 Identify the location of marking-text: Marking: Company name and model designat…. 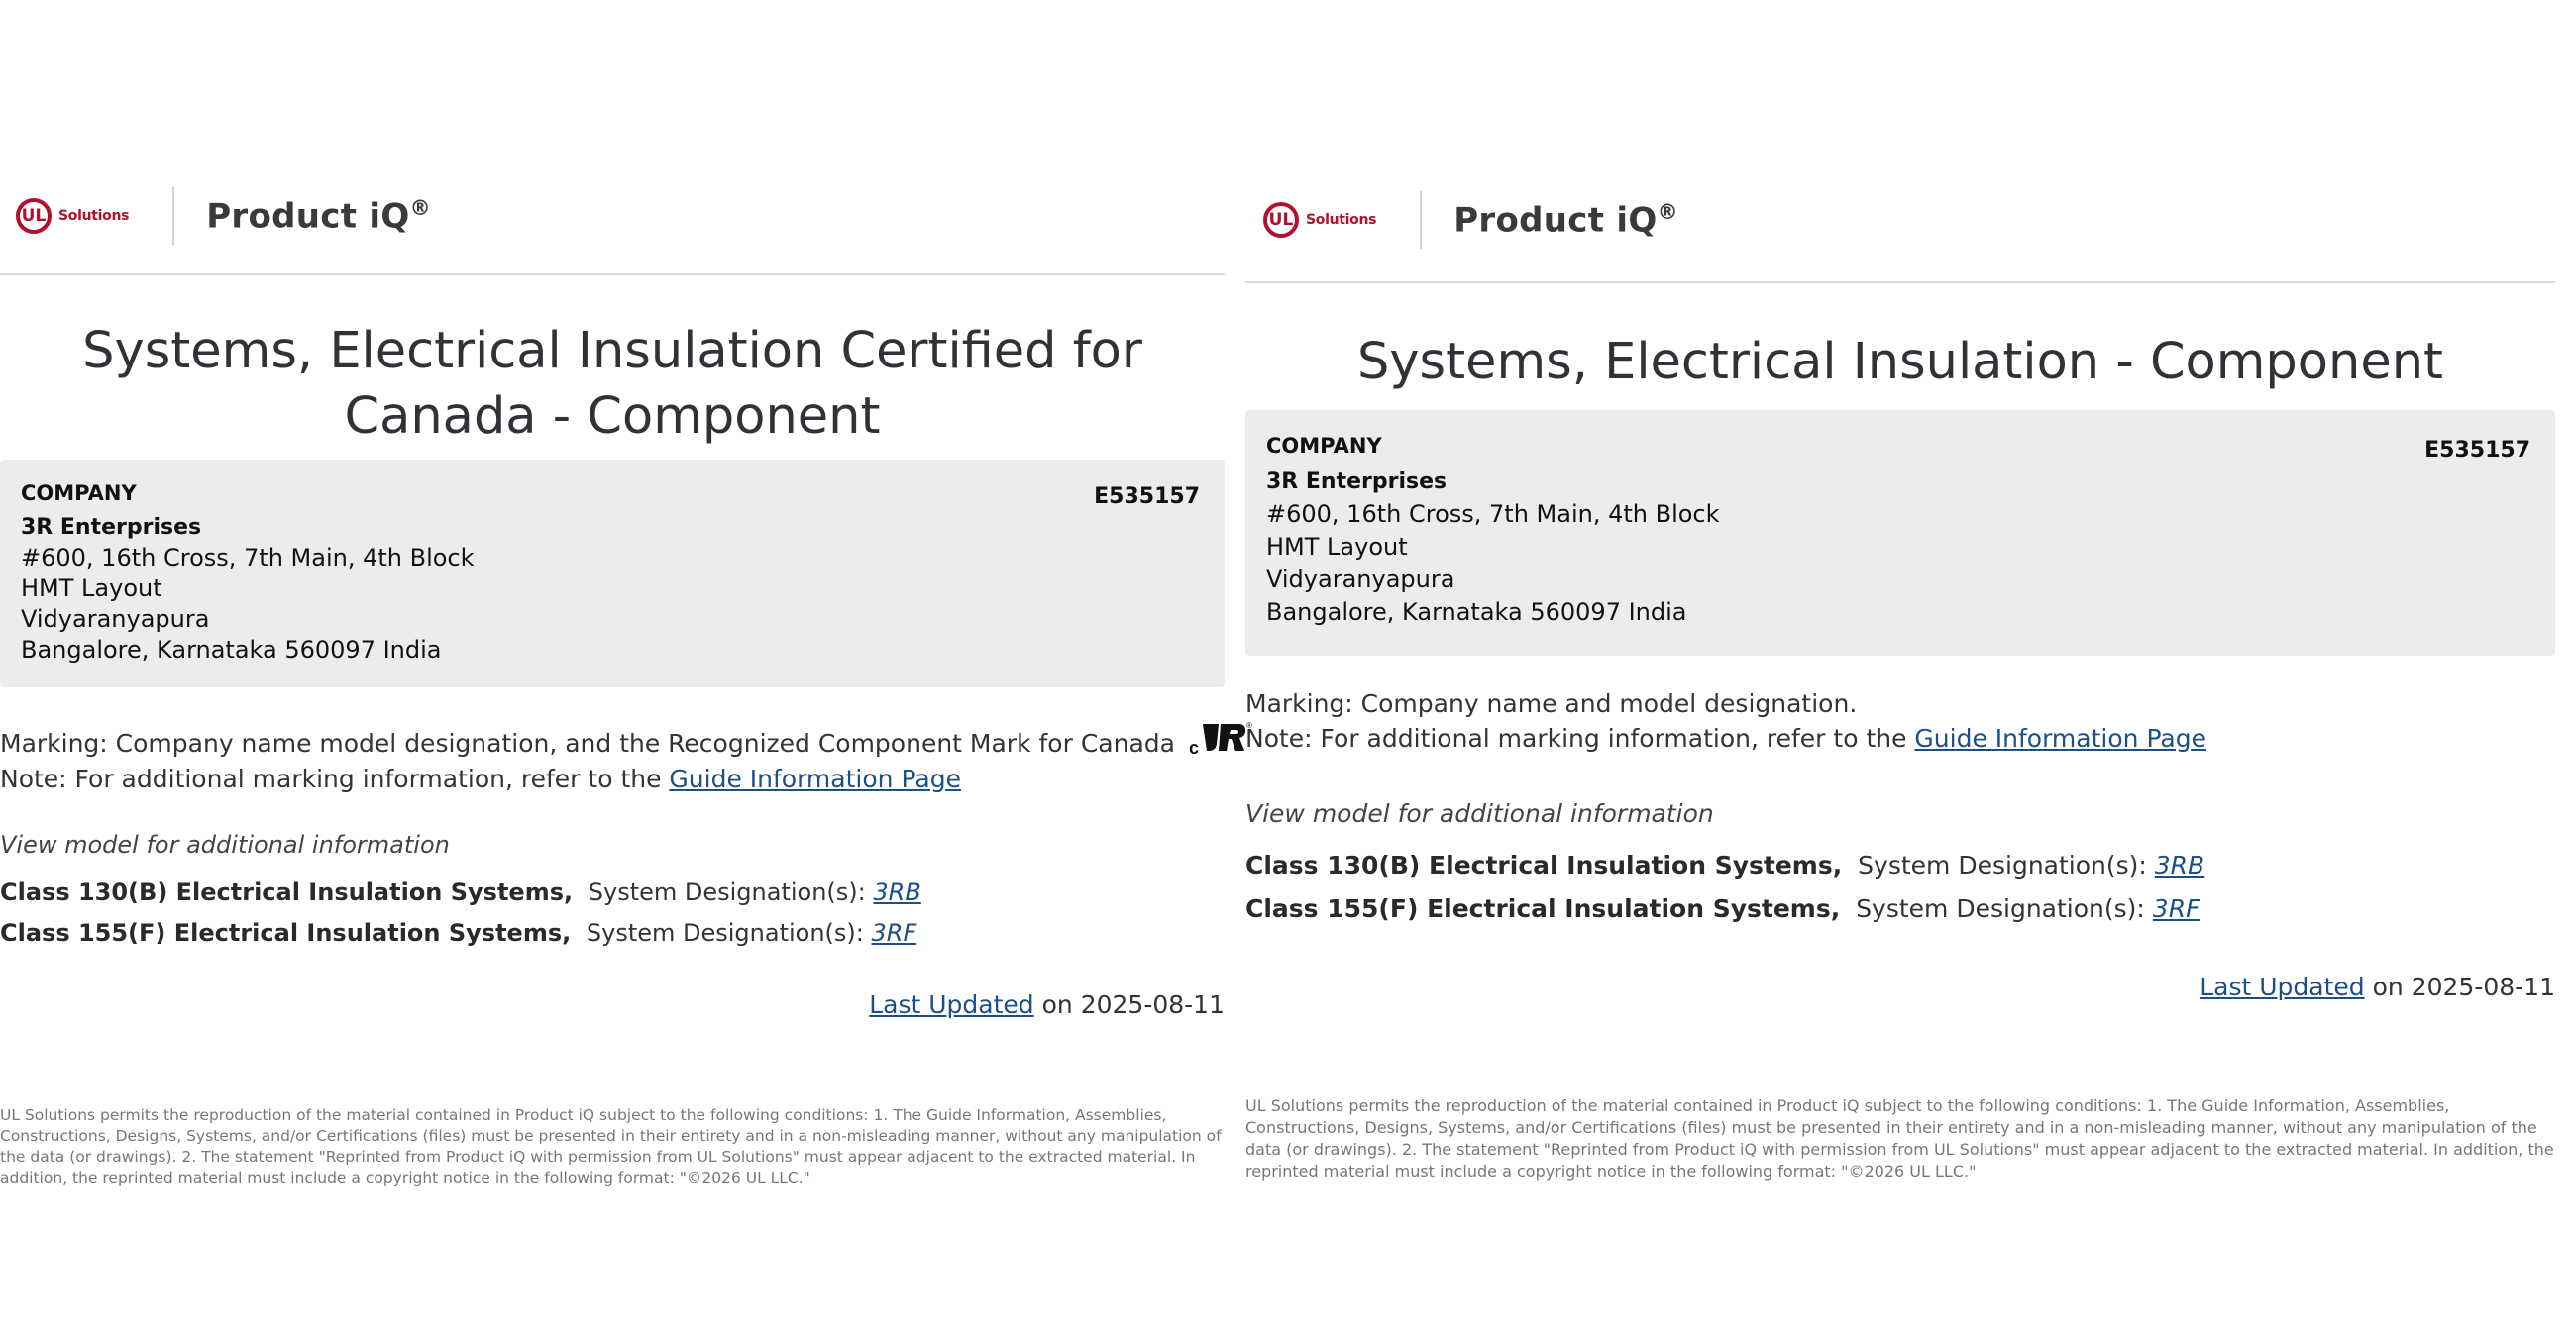
(1551, 703).